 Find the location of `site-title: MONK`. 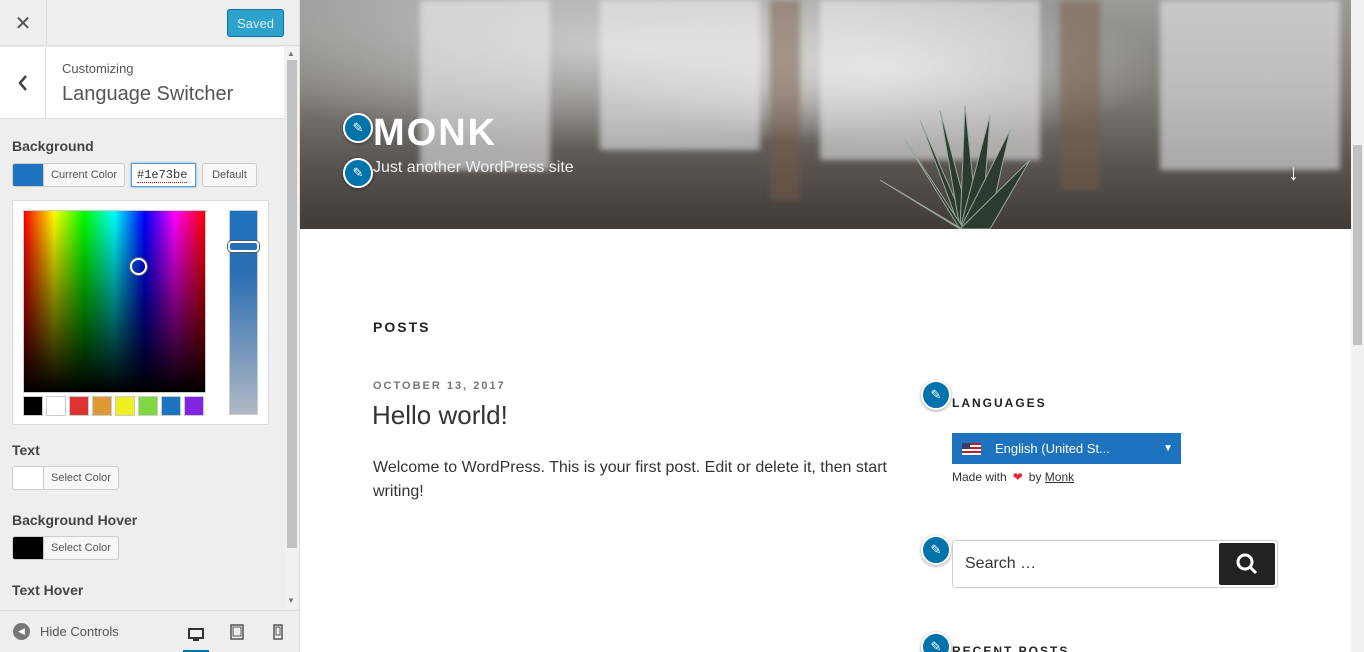

site-title: MONK is located at coordinates (435, 133).